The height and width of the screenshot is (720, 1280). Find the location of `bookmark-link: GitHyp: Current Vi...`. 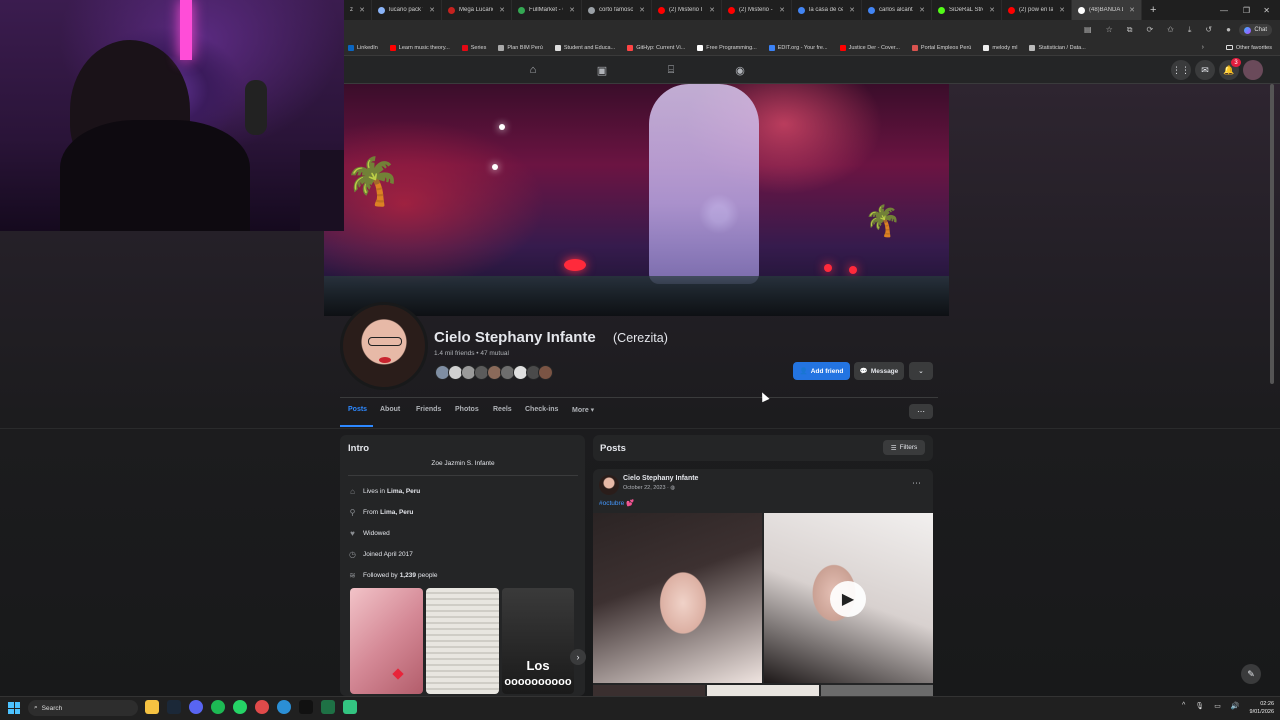

bookmark-link: GitHyp: Current Vi... is located at coordinates (656, 47).